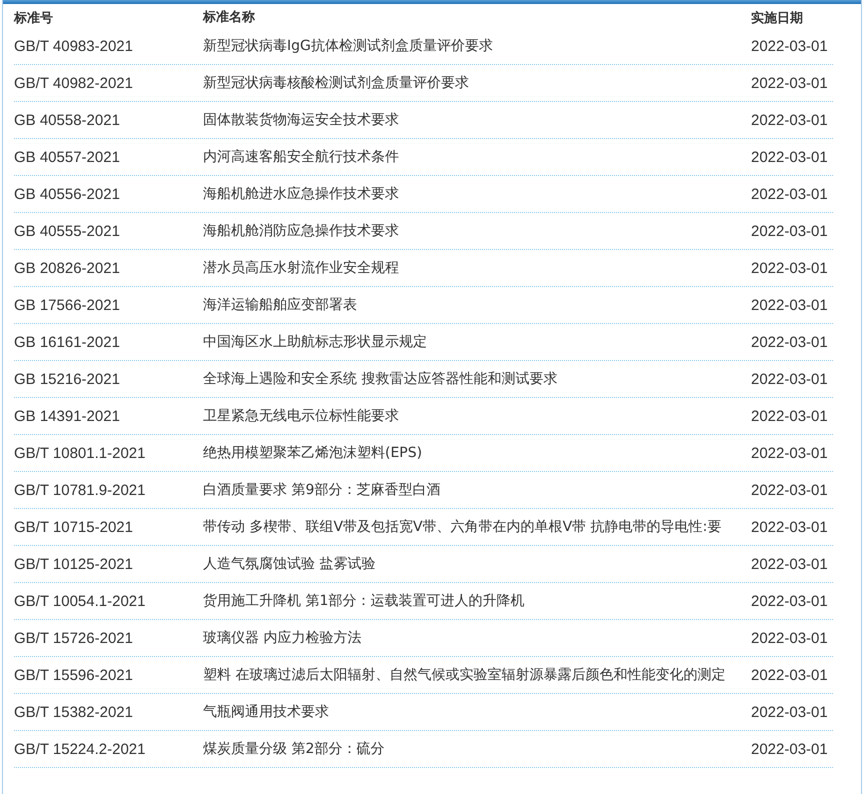 This screenshot has height=794, width=868. Describe the element at coordinates (73, 83) in the screenshot. I see `table-cell: GB/T 40982-2021` at that location.